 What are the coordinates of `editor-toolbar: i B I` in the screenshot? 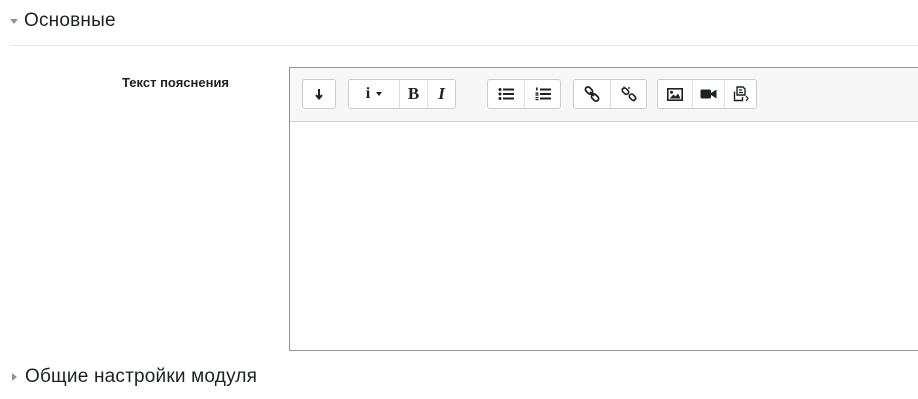 It's located at (604, 95).